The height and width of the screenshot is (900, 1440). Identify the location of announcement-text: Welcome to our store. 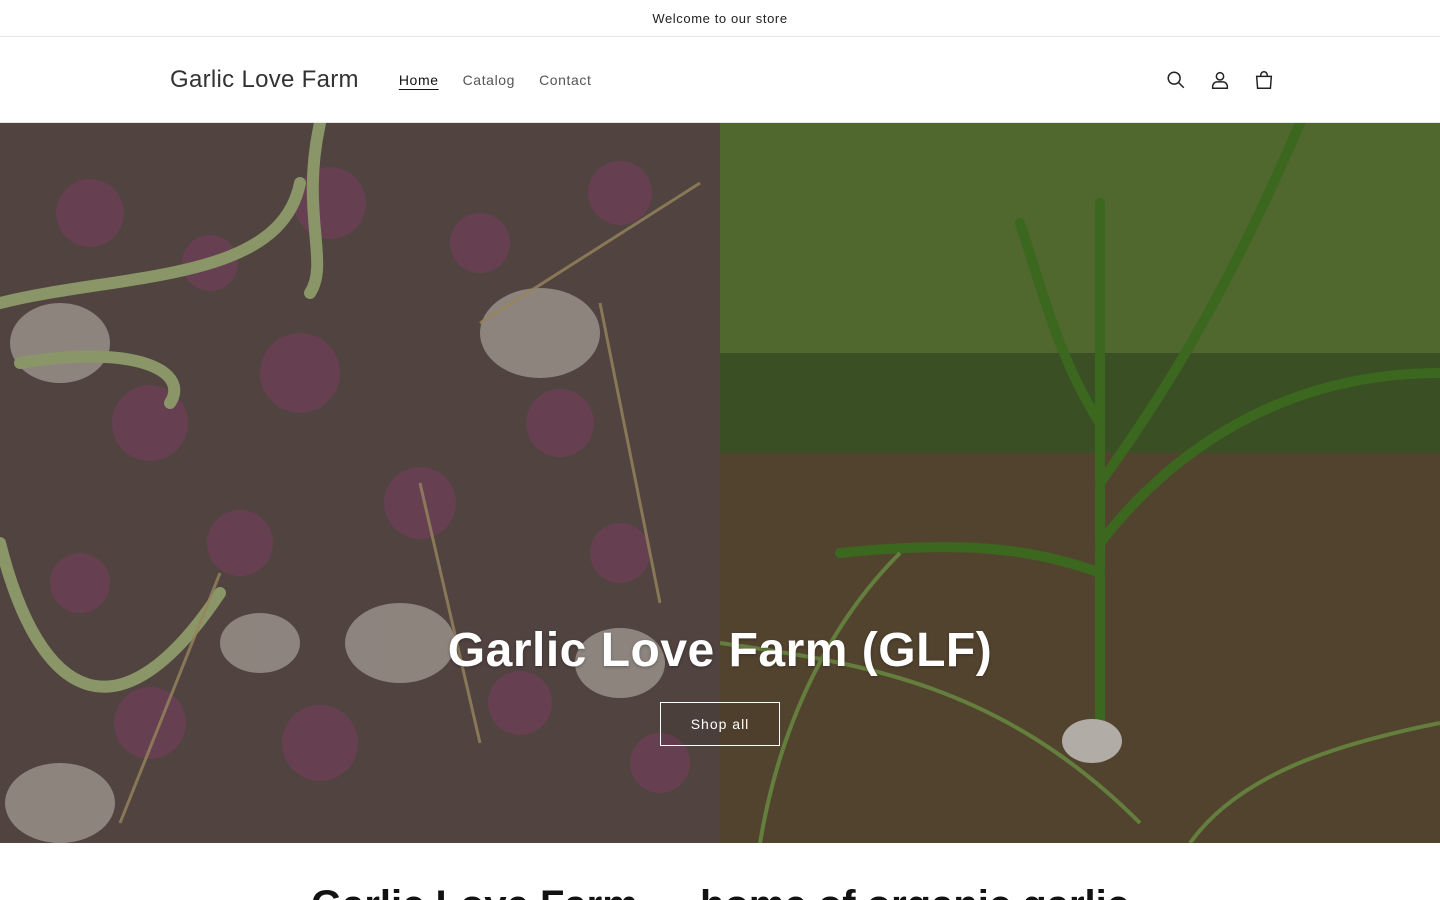
(720, 18).